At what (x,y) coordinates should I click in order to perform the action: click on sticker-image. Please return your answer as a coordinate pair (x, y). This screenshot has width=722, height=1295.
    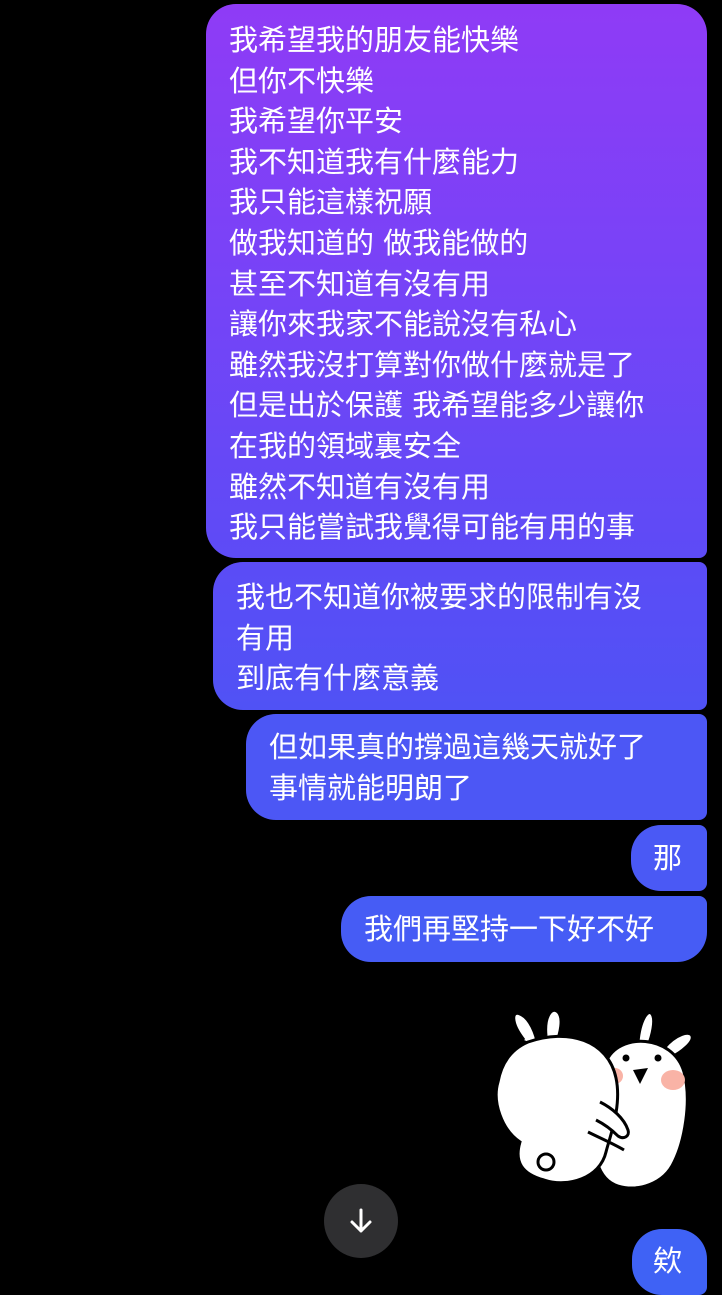
    Looking at the image, I should click on (594, 1099).